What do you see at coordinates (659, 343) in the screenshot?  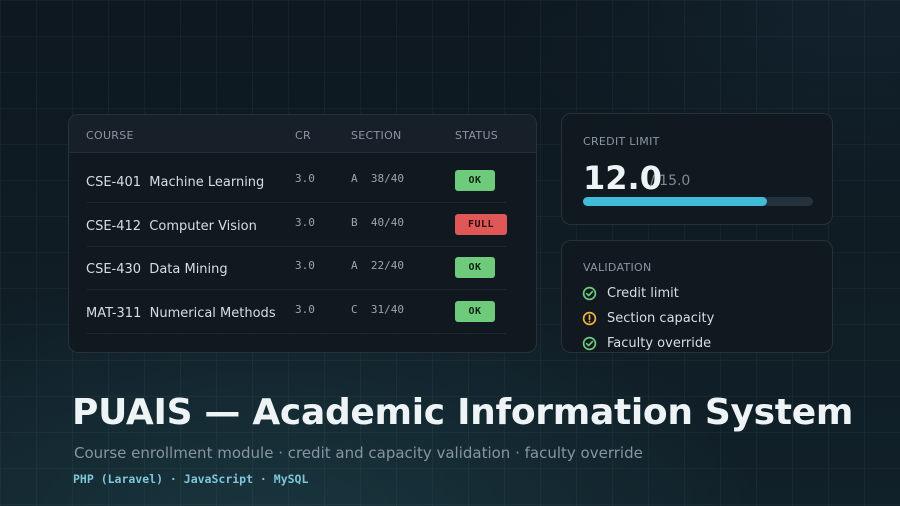 I see `validation-label: Faculty override` at bounding box center [659, 343].